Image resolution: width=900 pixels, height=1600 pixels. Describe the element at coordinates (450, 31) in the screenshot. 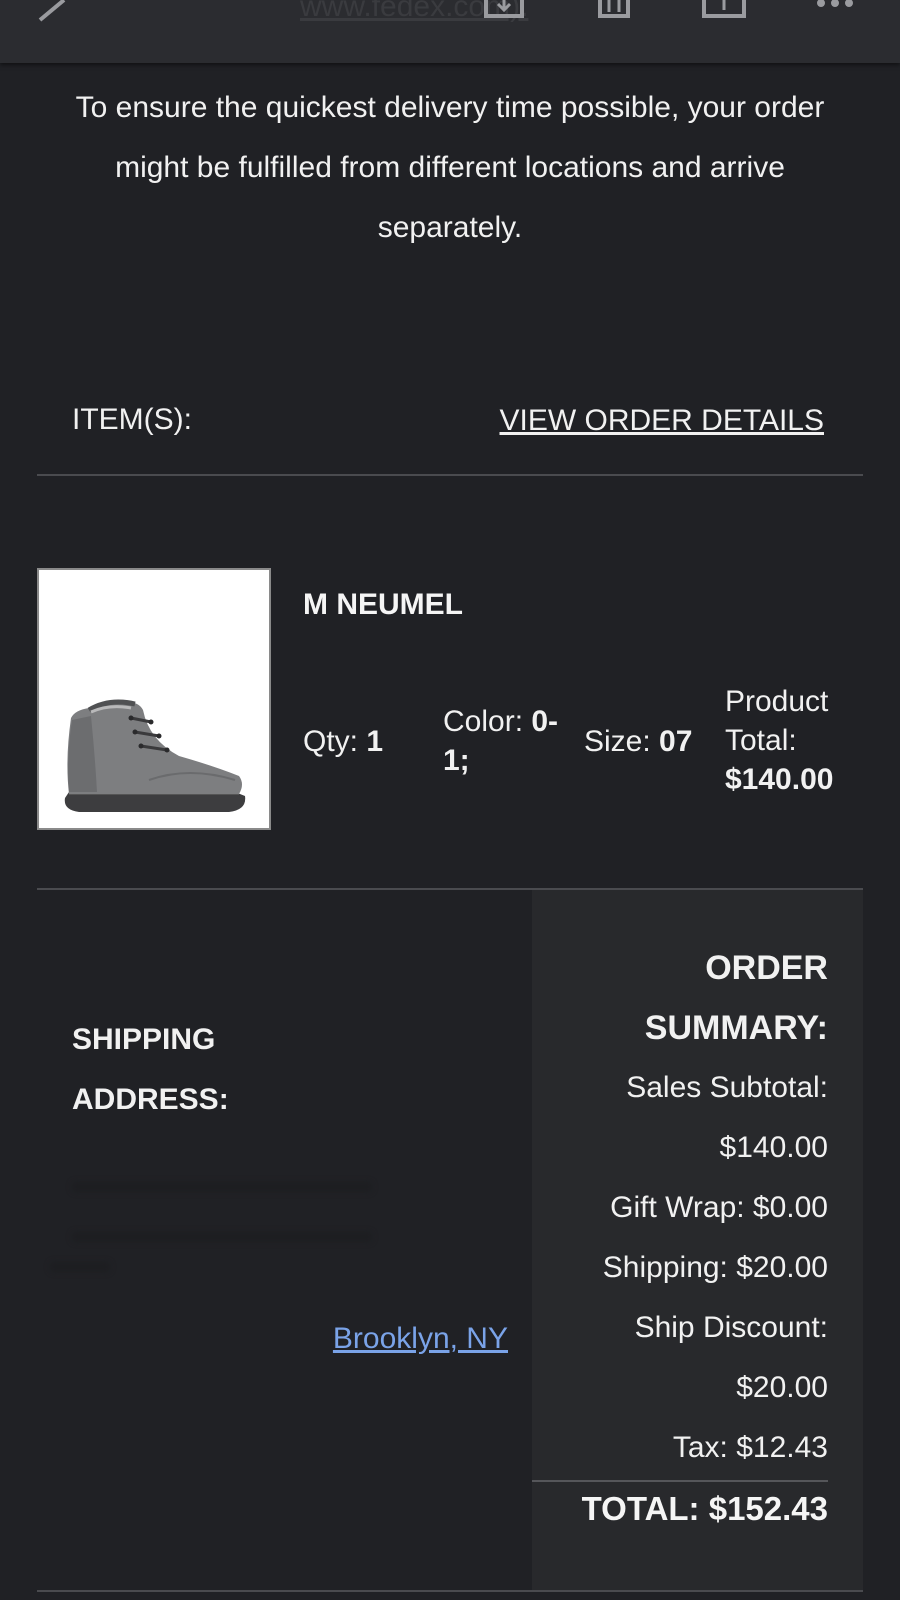

I see `email-toolbar: www.fedex.com).` at that location.